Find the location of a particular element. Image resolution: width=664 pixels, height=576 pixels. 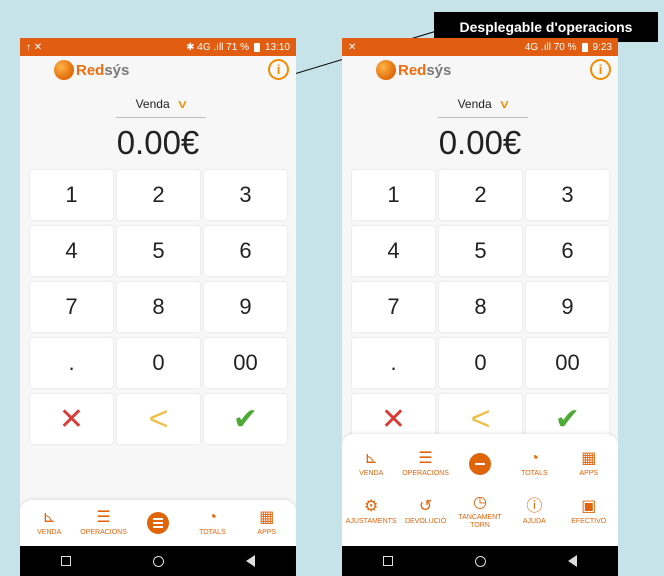

backspace-button: < is located at coordinates (158, 419).